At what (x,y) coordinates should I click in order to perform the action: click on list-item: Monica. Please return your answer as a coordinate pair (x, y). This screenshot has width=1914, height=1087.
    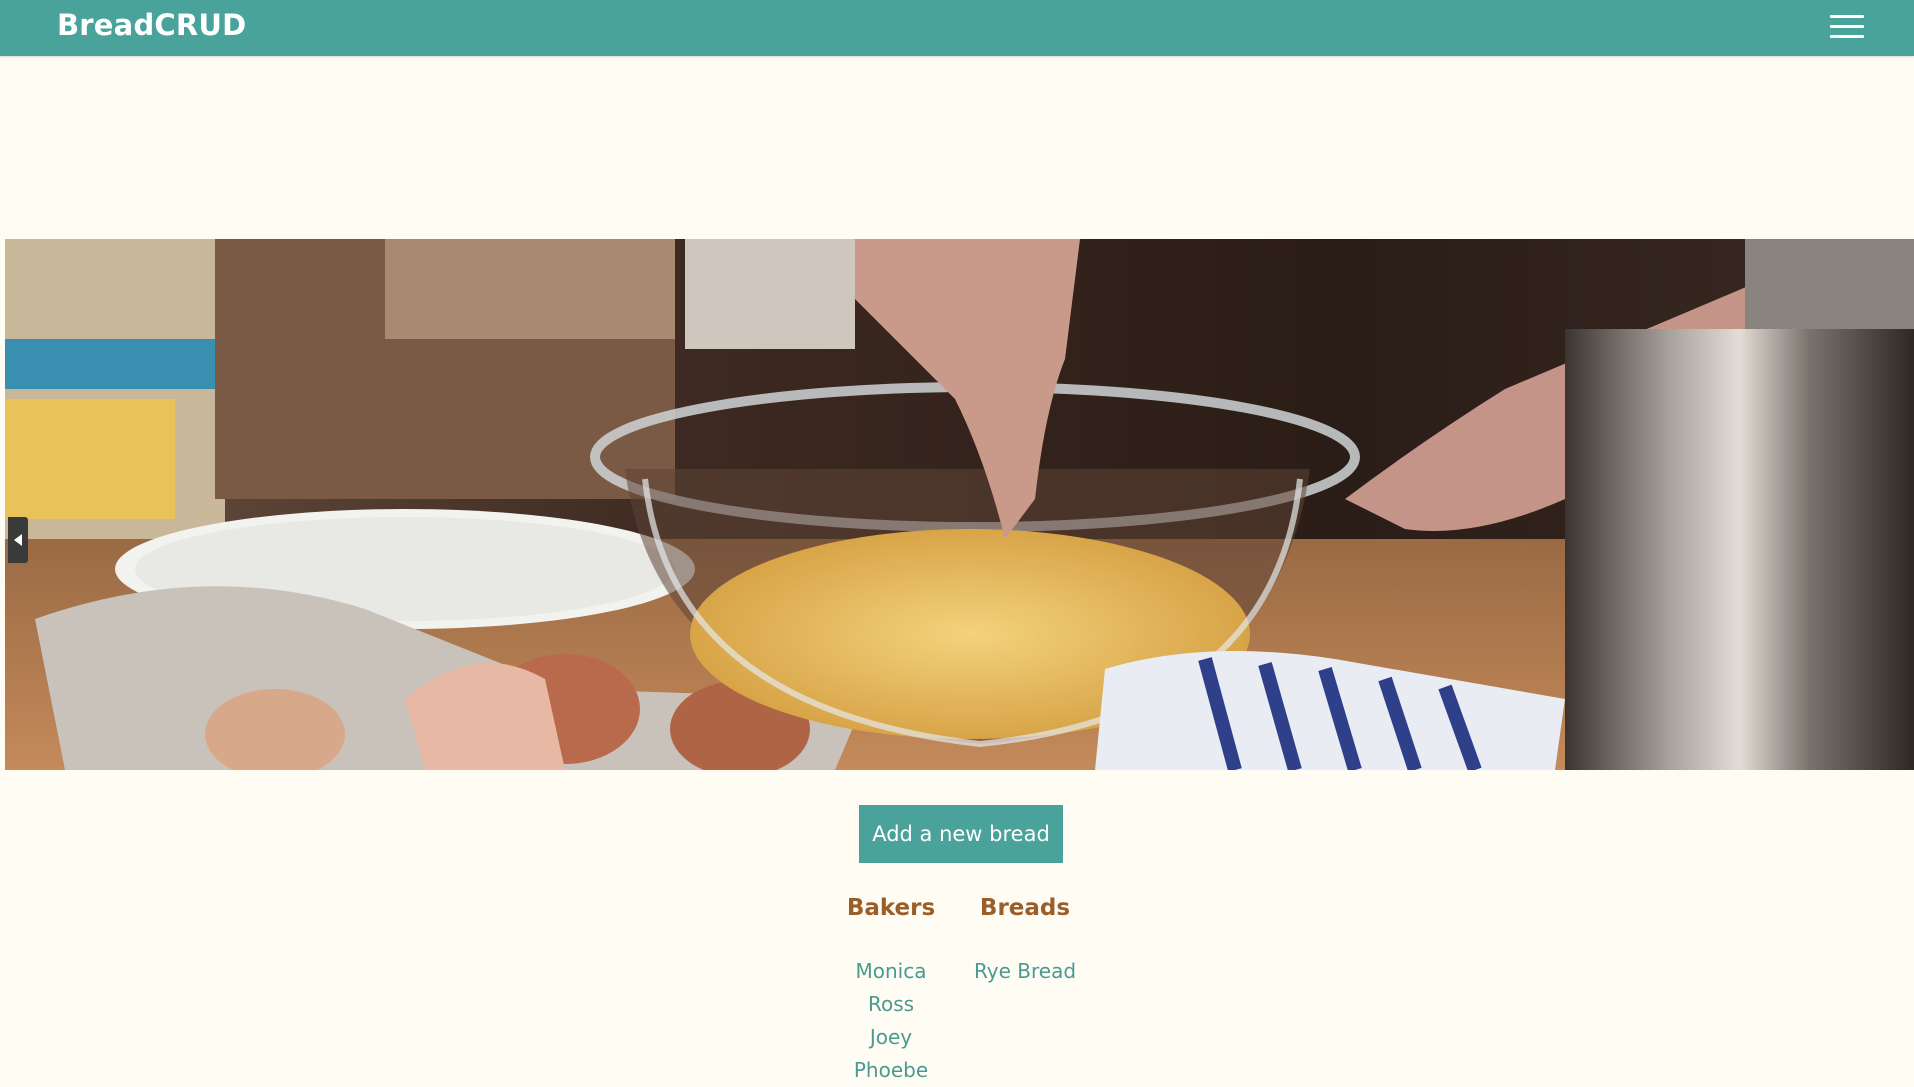
    Looking at the image, I should click on (891, 971).